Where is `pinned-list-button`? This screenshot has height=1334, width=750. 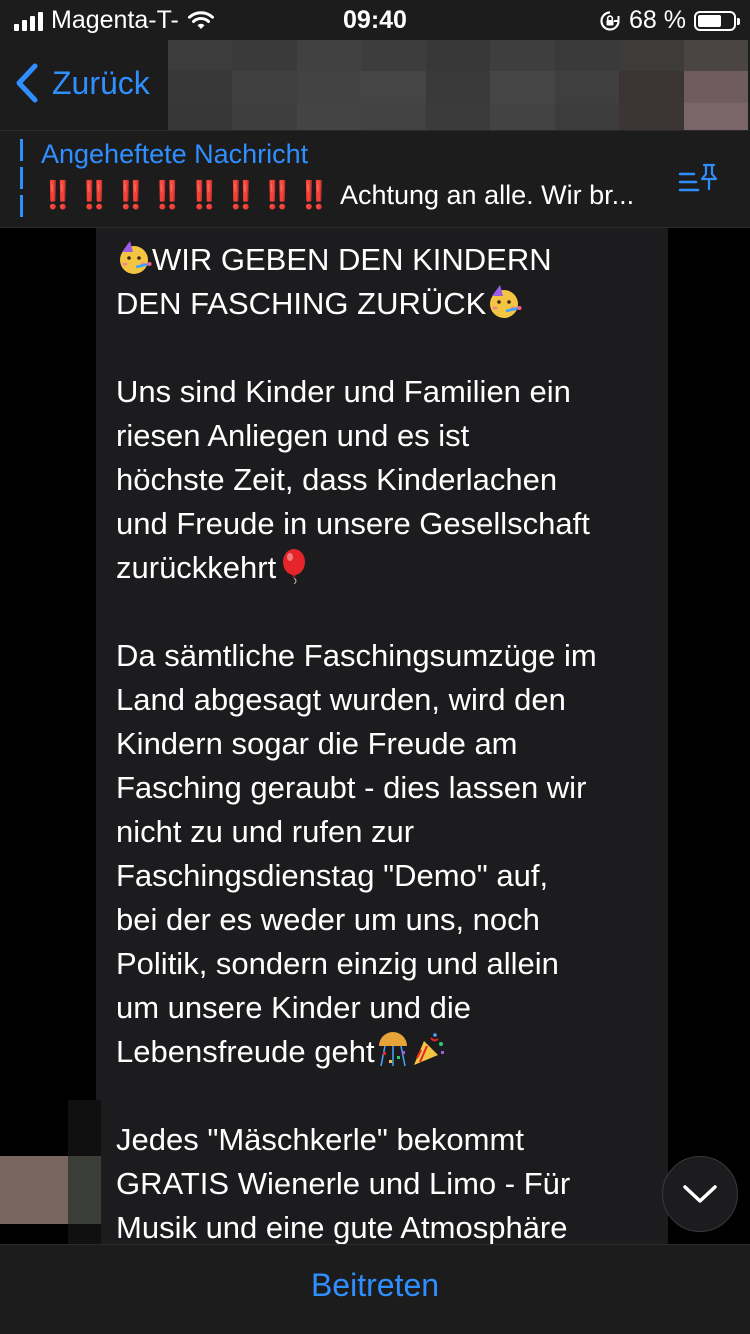
pinned-list-button is located at coordinates (699, 180).